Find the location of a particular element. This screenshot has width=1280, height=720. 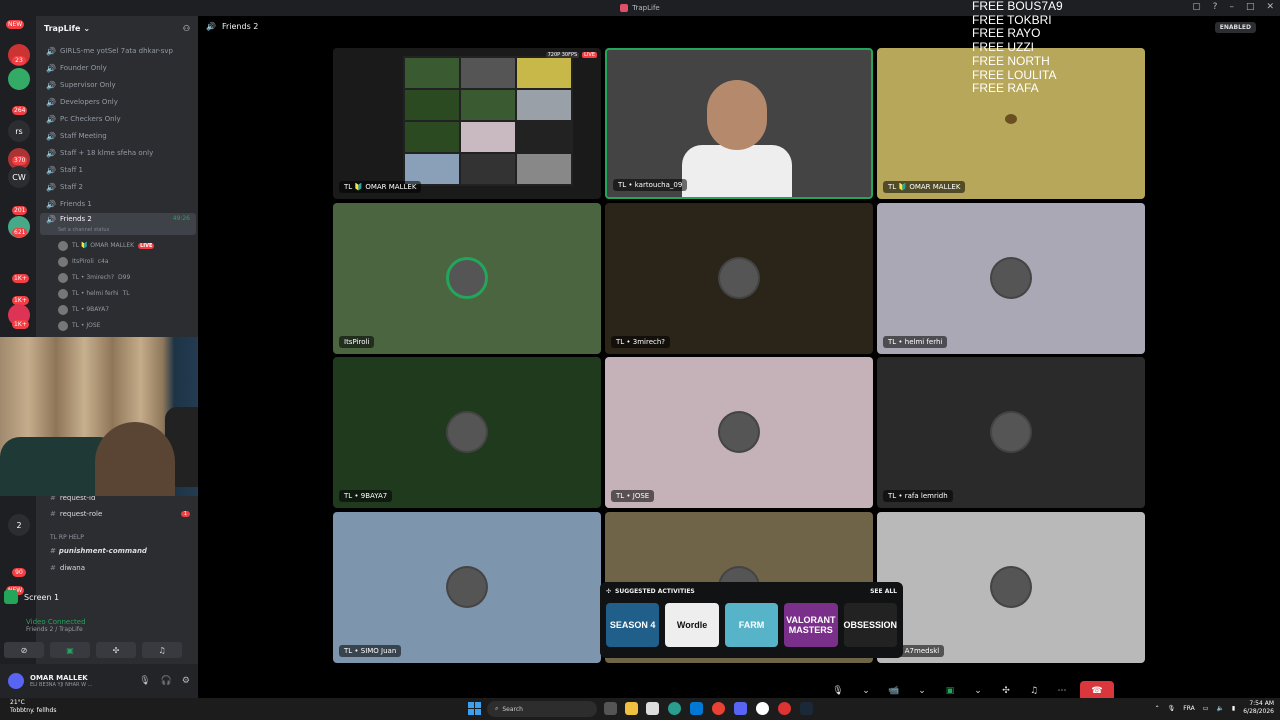

see-all-link: SEE ALL is located at coordinates (883, 591).